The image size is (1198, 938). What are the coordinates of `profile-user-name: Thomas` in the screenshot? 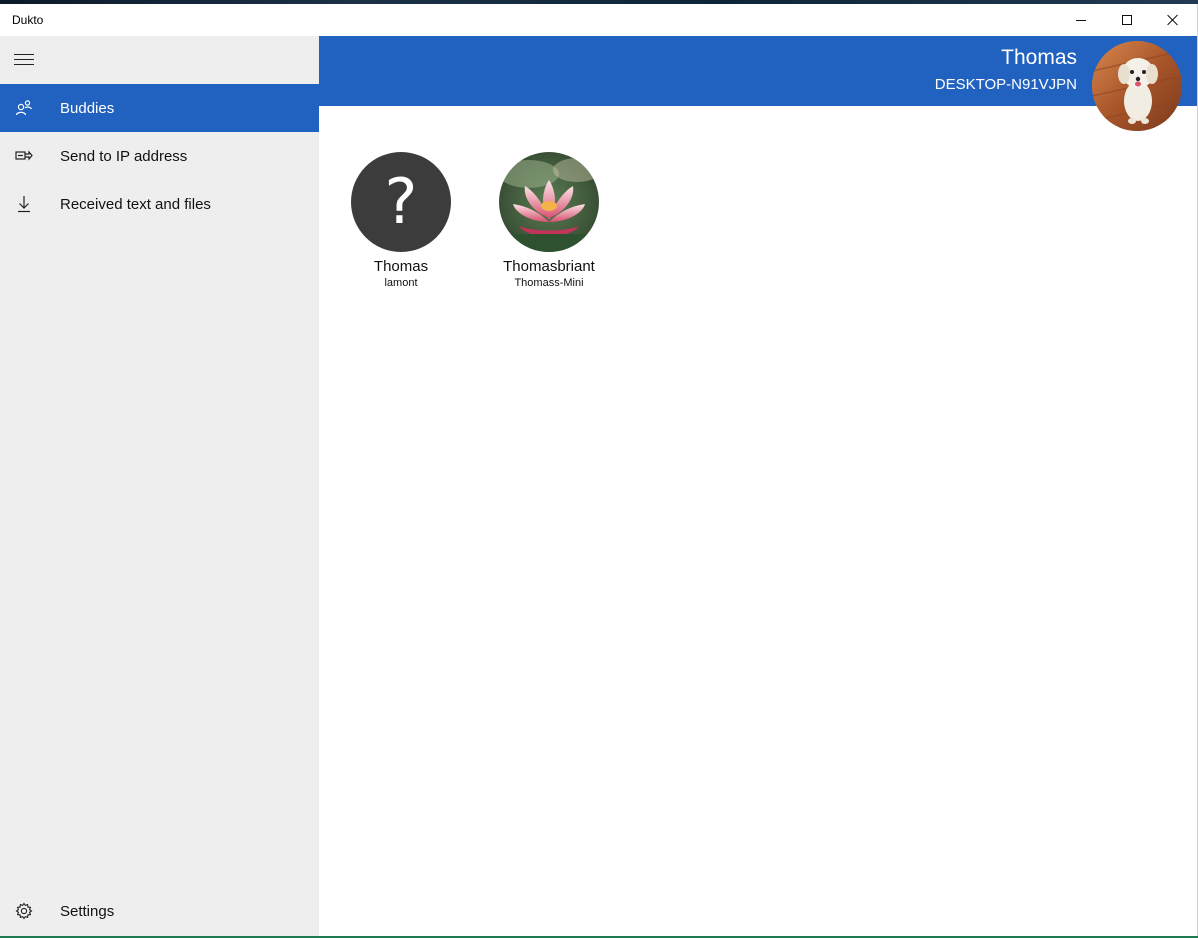 It's located at (1039, 57).